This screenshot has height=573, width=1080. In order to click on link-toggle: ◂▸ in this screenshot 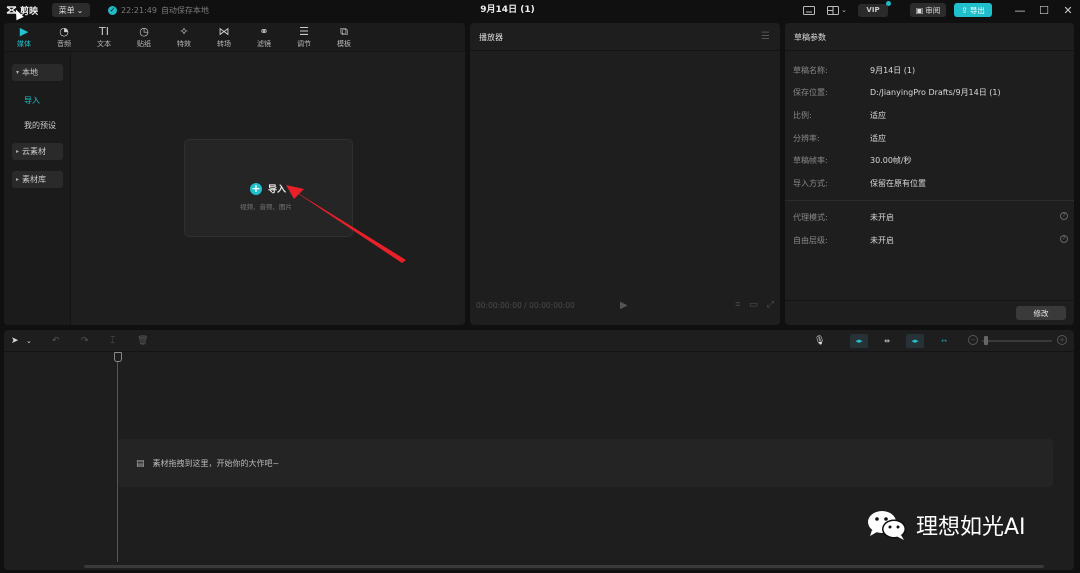, I will do `click(915, 341)`.